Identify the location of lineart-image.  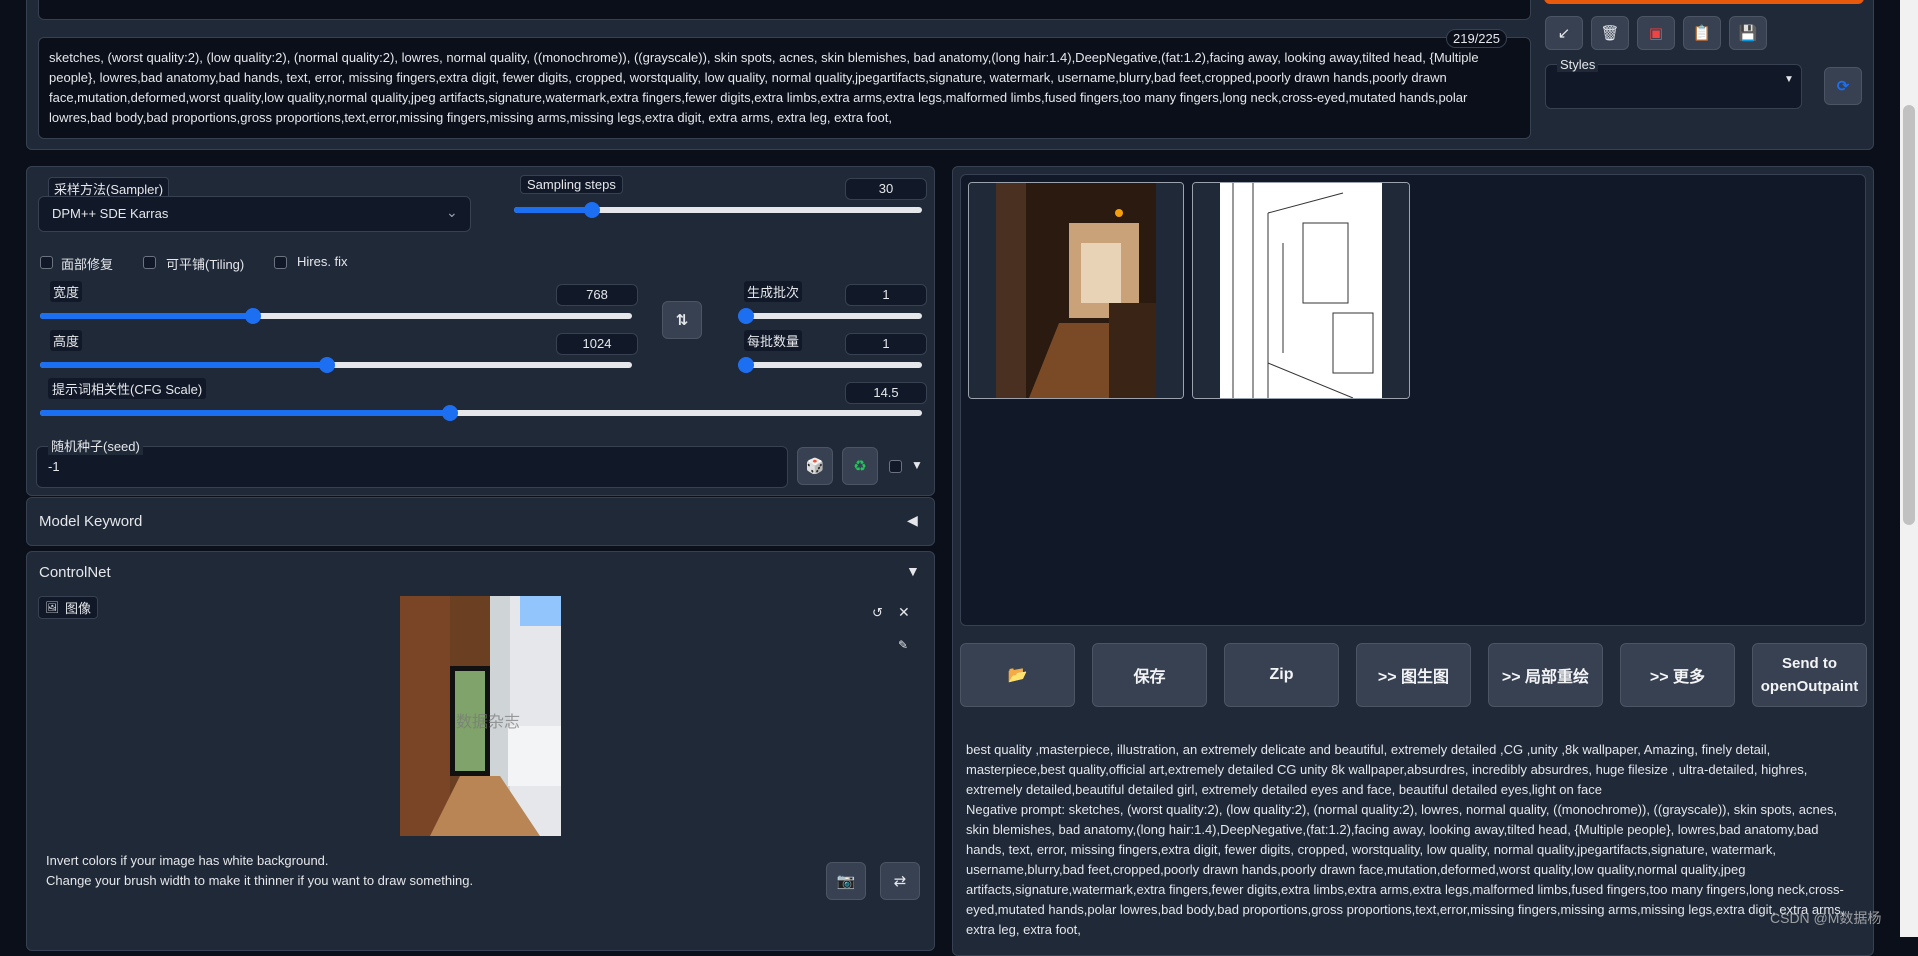
(1301, 290).